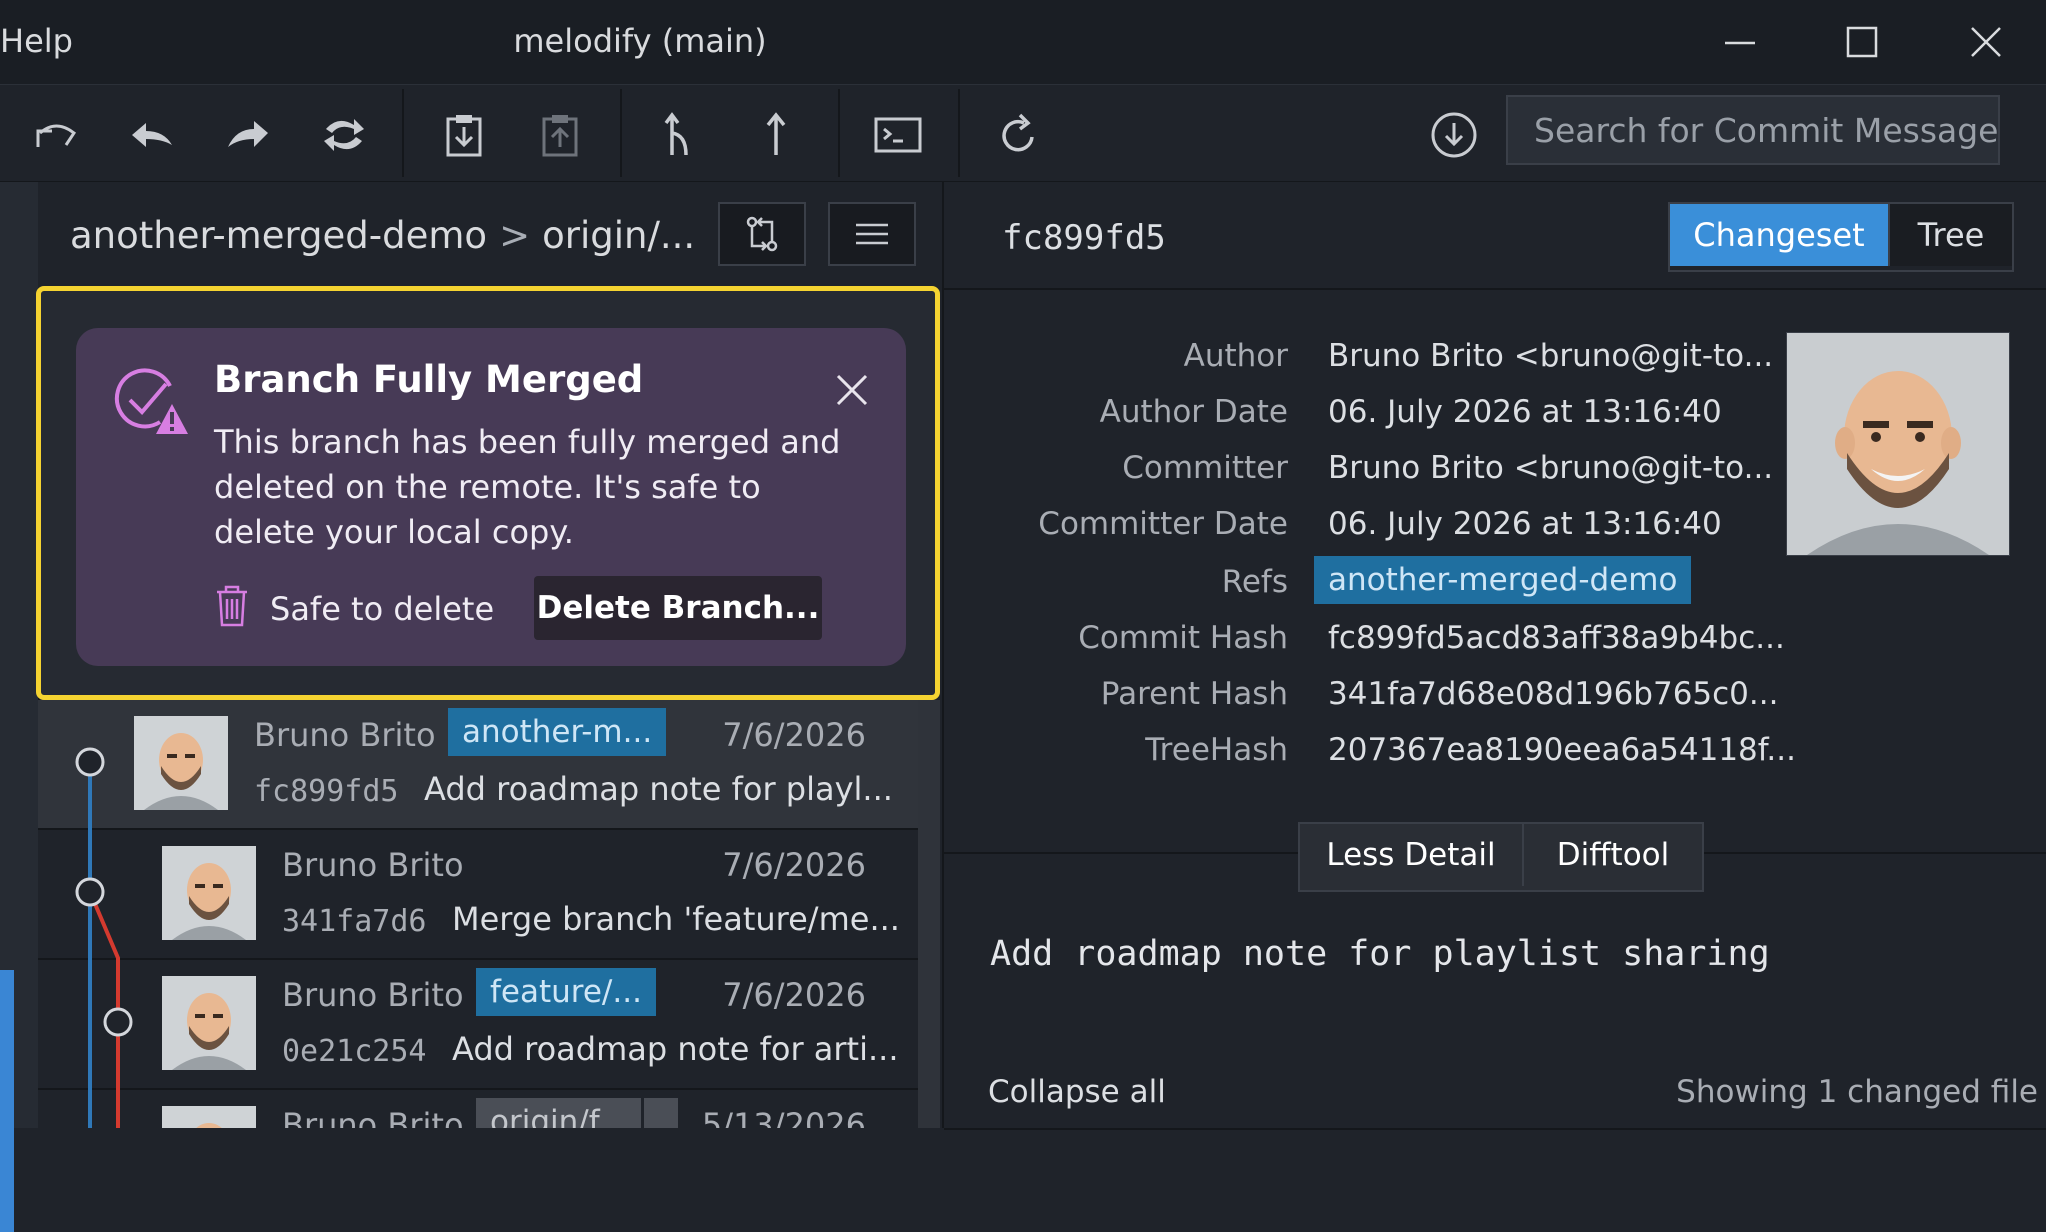  Describe the element at coordinates (929, 914) in the screenshot. I see `list-scrollbar` at that location.